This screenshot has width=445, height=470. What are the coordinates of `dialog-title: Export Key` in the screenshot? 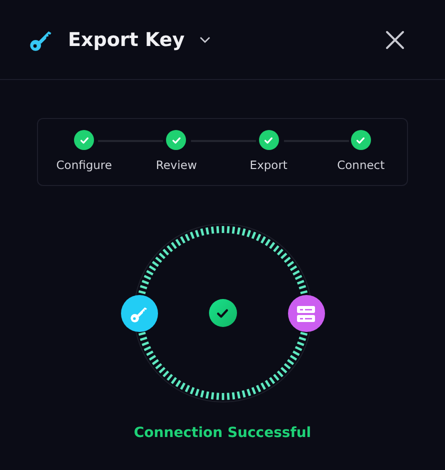 It's located at (126, 39).